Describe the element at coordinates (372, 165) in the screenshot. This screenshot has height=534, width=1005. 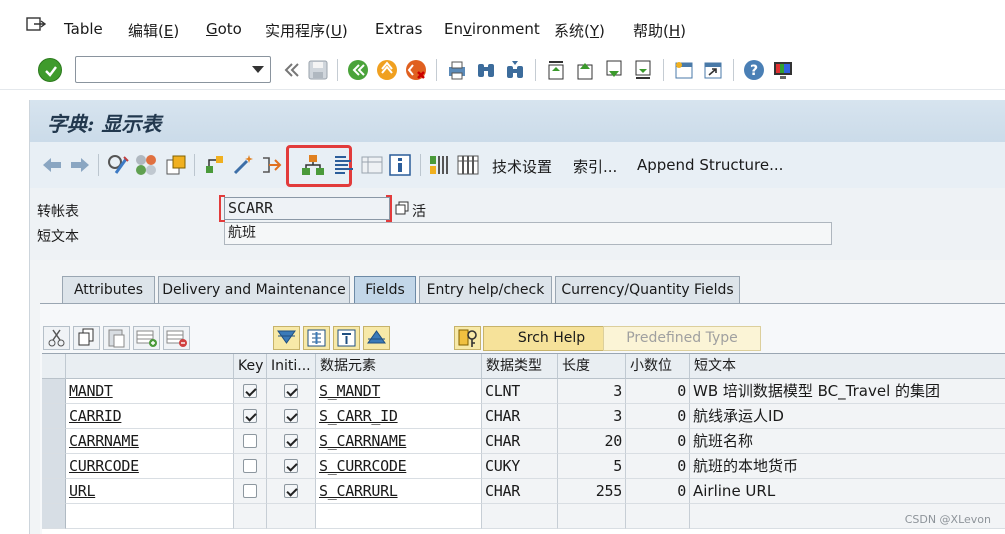
I see `table-view-icon` at that location.